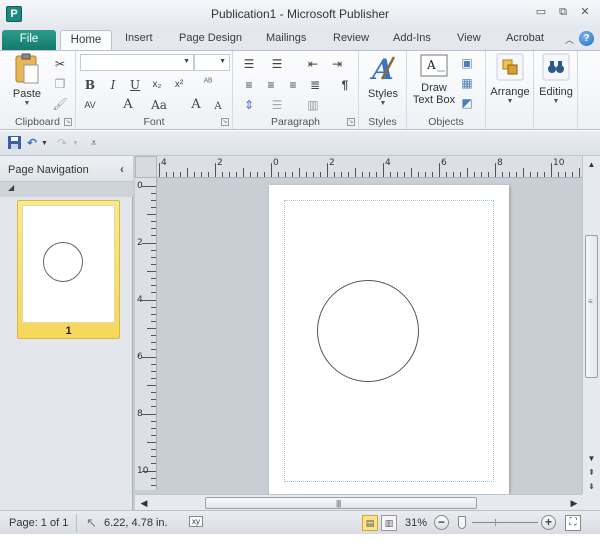 Image resolution: width=600 pixels, height=546 pixels. I want to click on scroll-up-icon: ▲, so click(591, 165).